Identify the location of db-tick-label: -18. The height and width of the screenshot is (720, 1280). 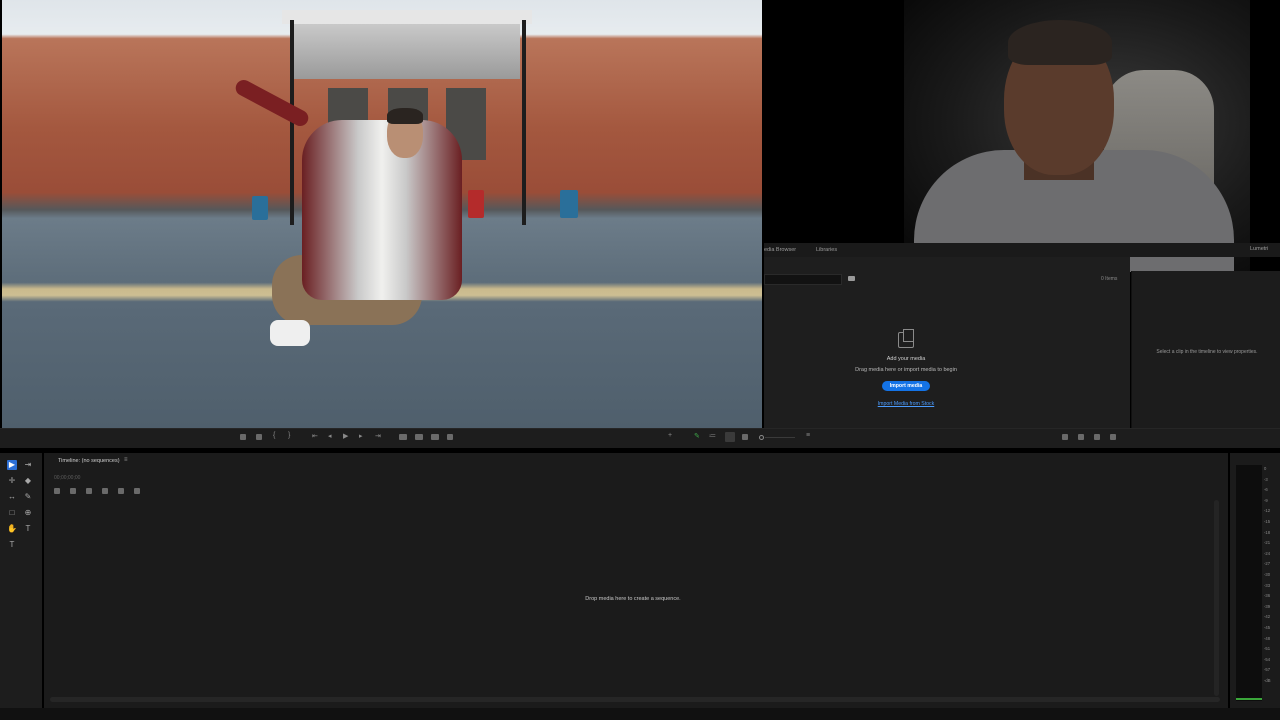
(1267, 532).